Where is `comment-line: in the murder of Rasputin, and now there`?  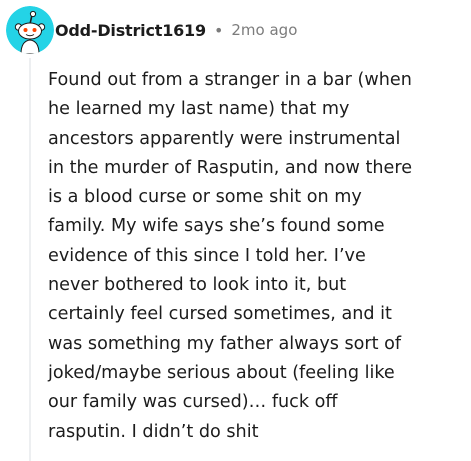 comment-line: in the murder of Rasputin, and now there is located at coordinates (230, 167).